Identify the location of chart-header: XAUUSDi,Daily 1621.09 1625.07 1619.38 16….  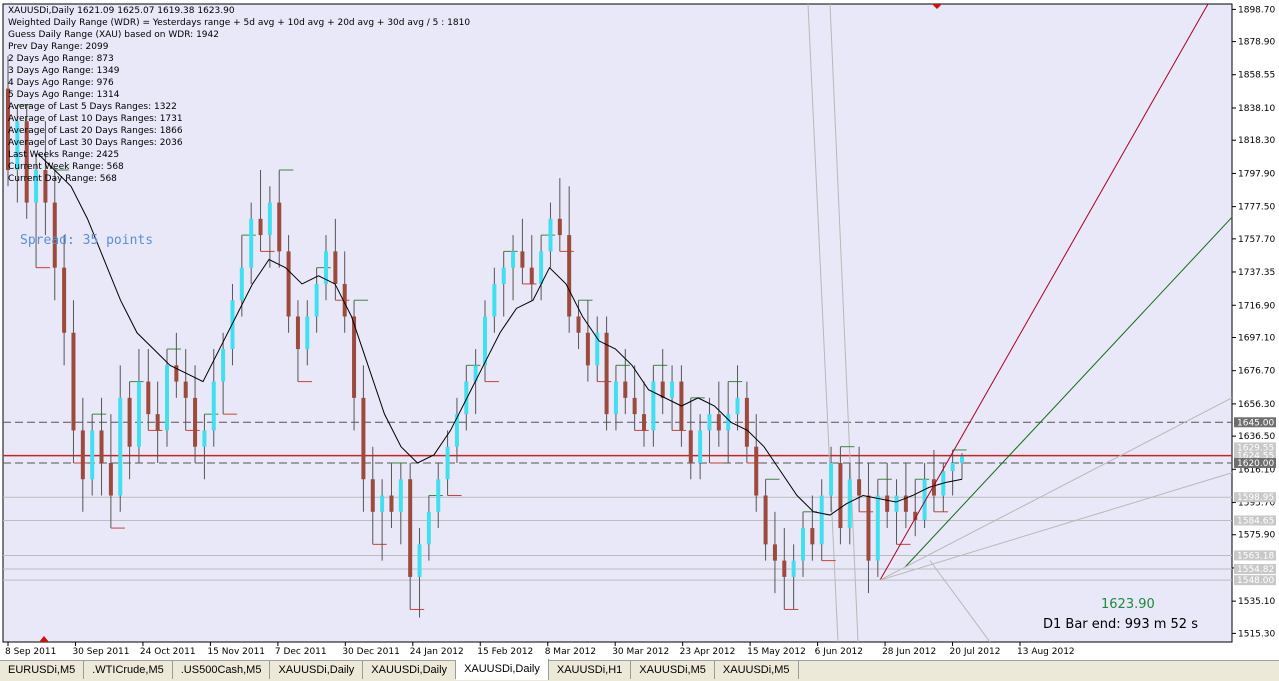
(121, 11).